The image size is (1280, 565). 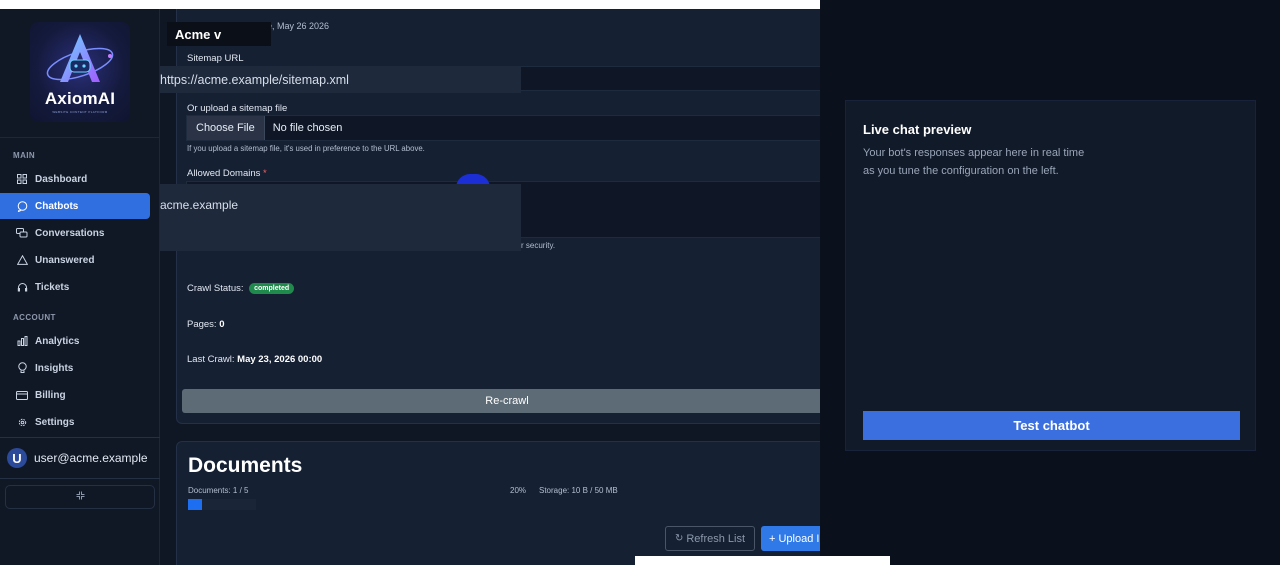 I want to click on sidebar-section-main: MAIN, so click(x=24, y=155).